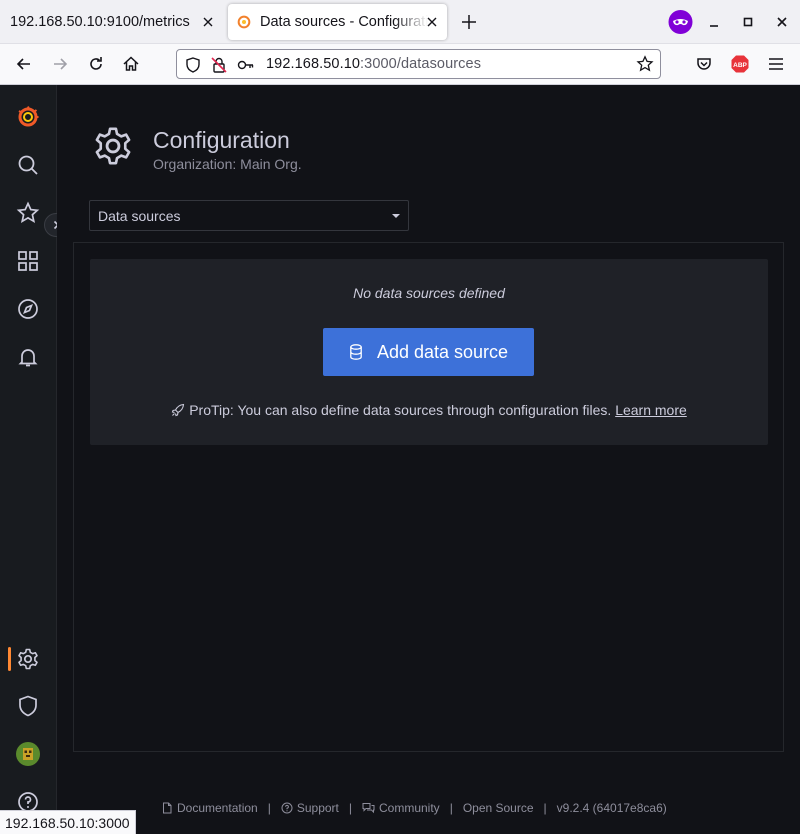 The image size is (800, 834). What do you see at coordinates (167, 808) in the screenshot?
I see `document-icon` at bounding box center [167, 808].